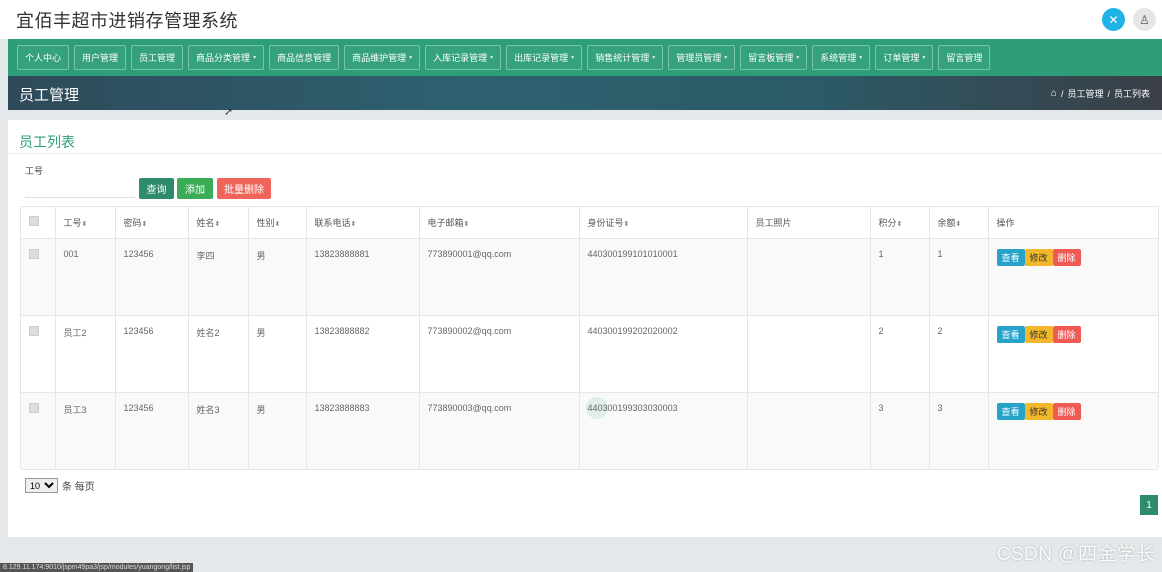 The image size is (1162, 572). Describe the element at coordinates (841, 57) in the screenshot. I see `nav-item-system: 系统管理 ▾` at that location.